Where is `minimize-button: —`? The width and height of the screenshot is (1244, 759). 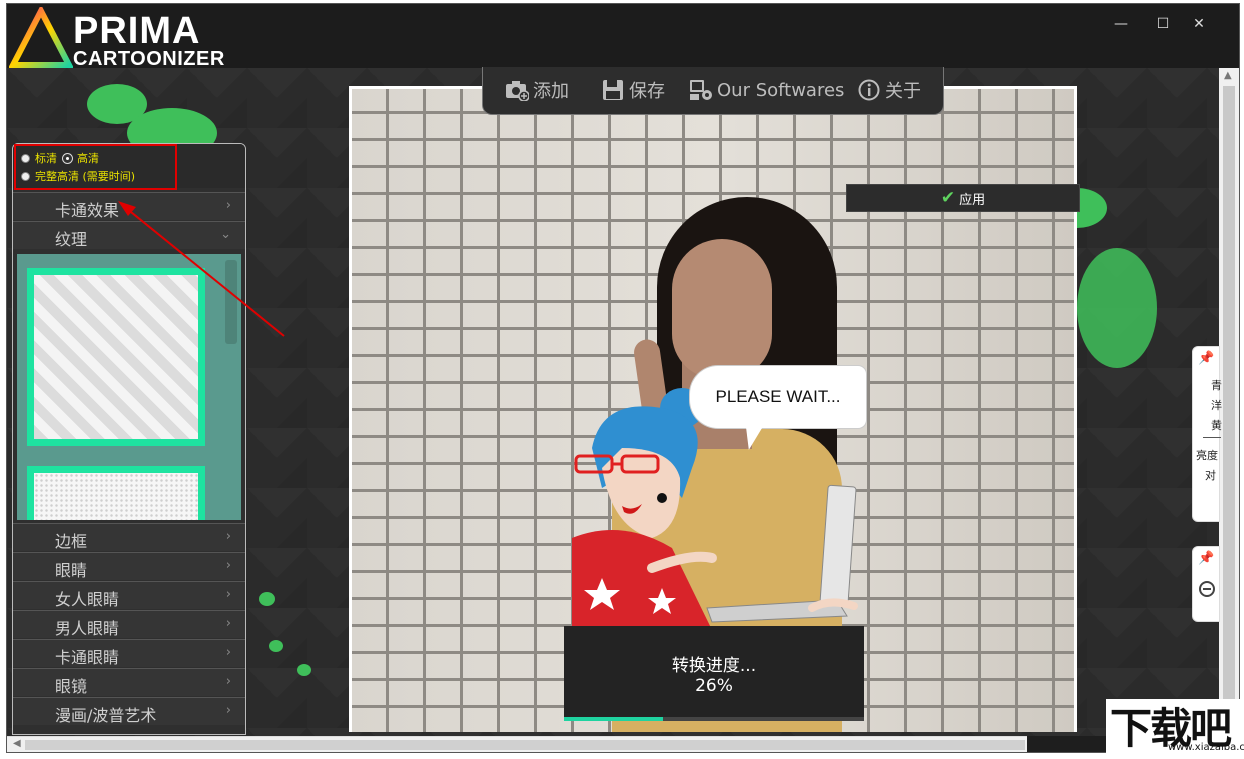
minimize-button: — is located at coordinates (1121, 24).